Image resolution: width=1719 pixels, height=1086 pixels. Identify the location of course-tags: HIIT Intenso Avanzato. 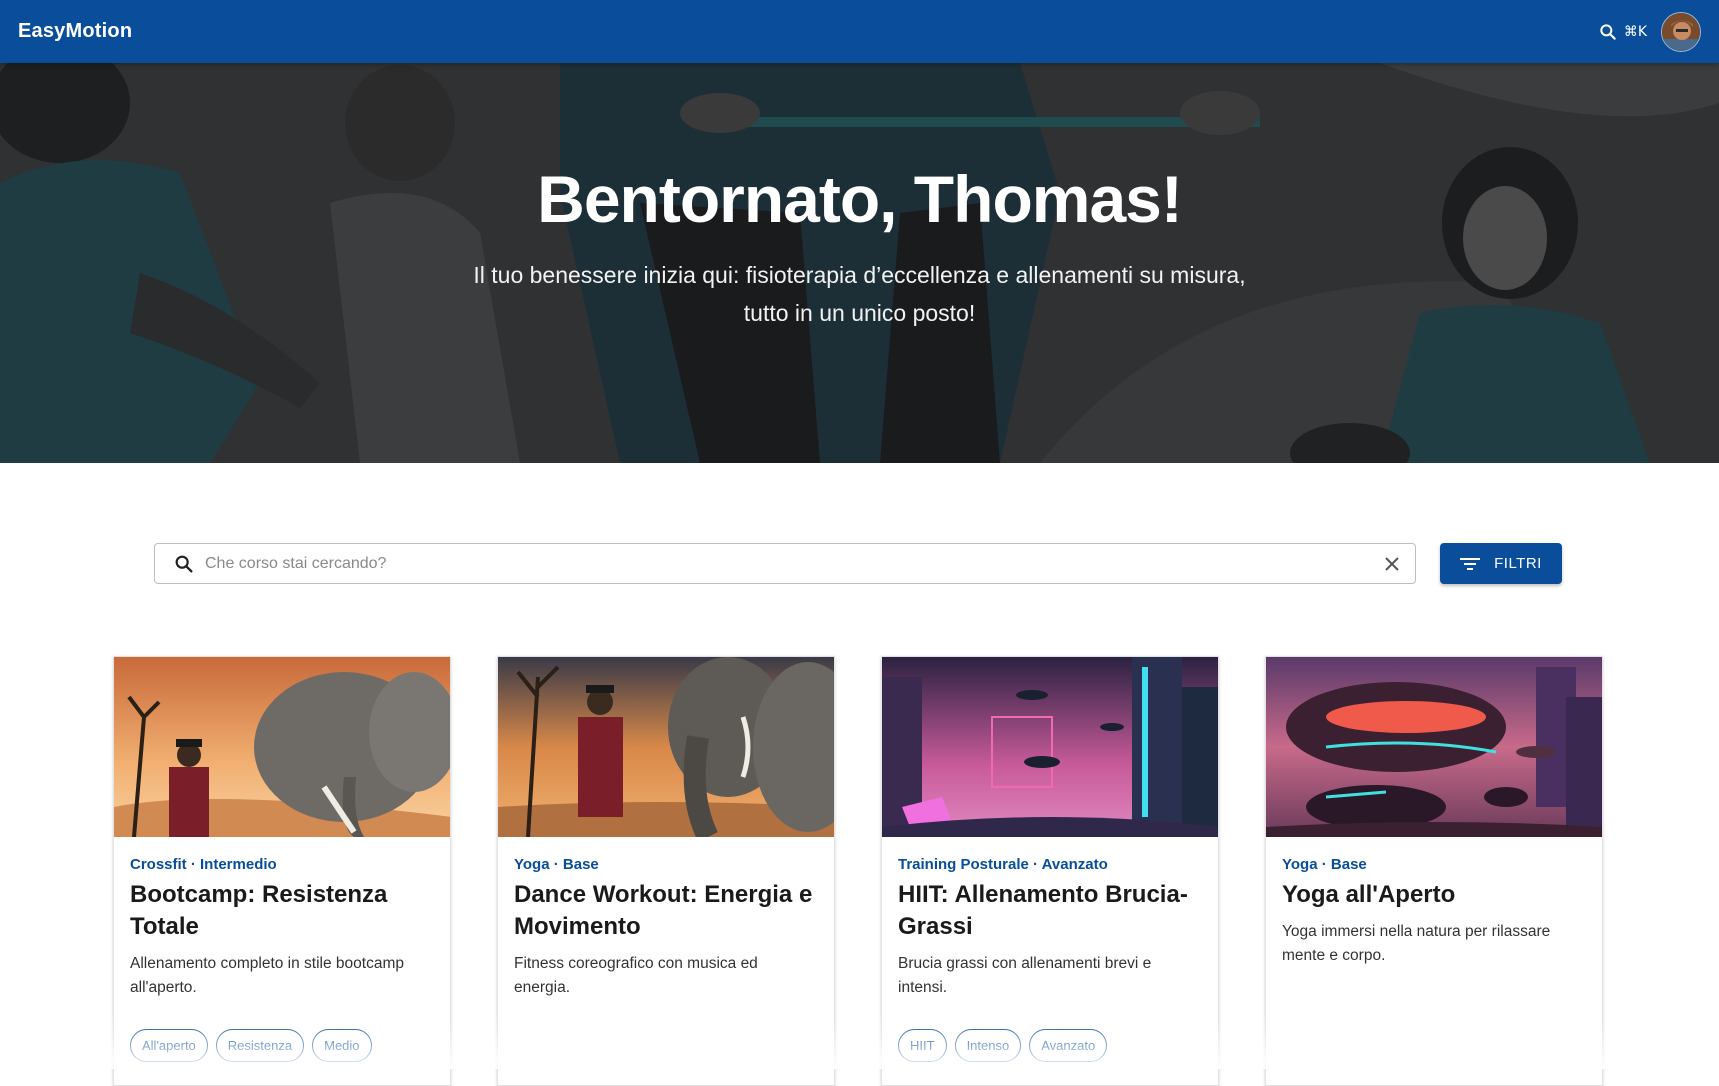
(1003, 1045).